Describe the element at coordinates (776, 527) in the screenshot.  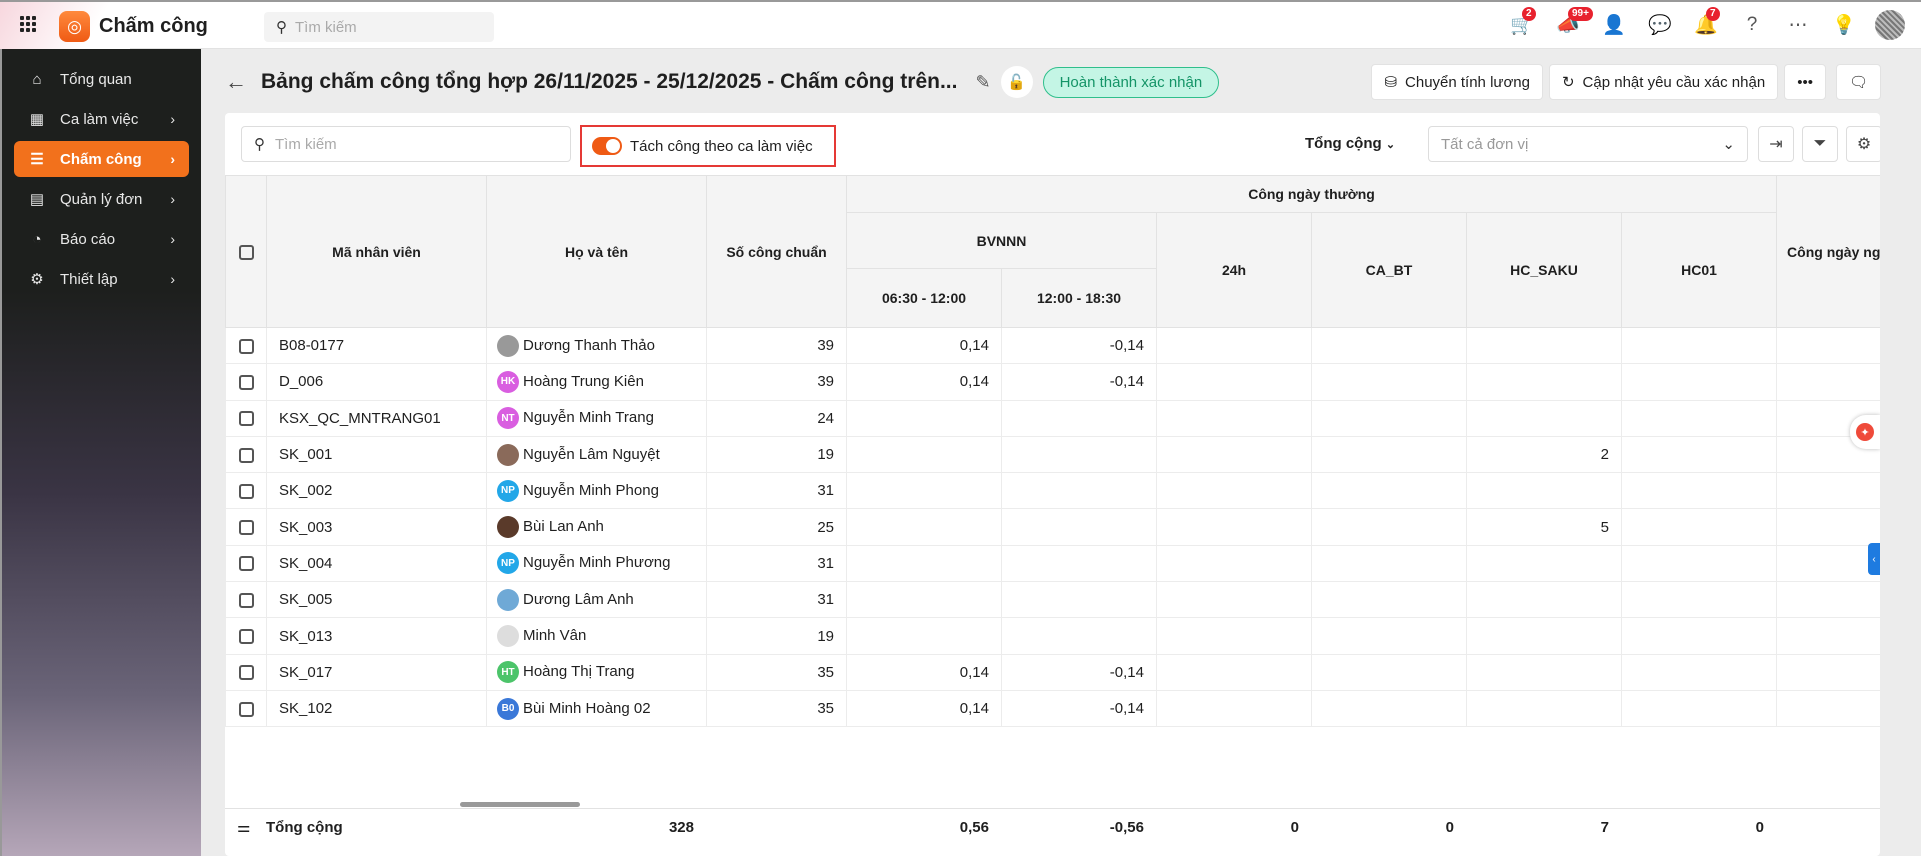
I see `standard-days: 25` at that location.